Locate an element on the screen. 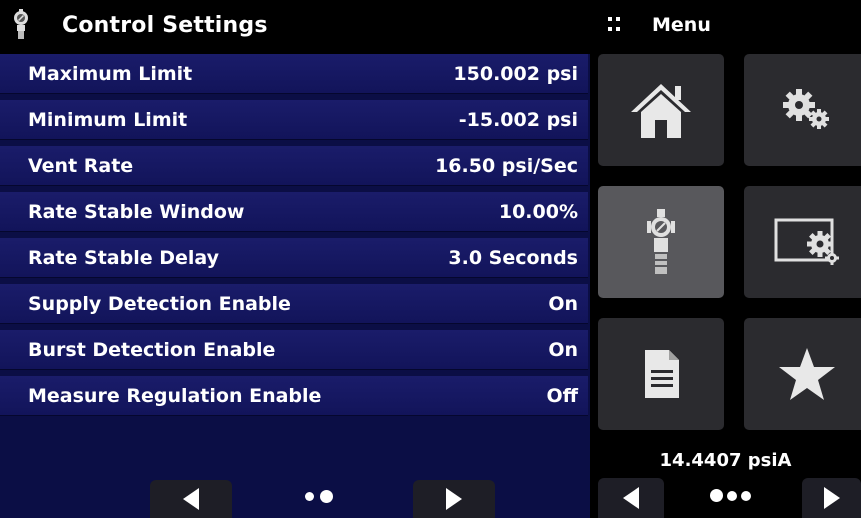 Image resolution: width=861 pixels, height=518 pixels. setting-label: Measure Regulation Enable is located at coordinates (175, 395).